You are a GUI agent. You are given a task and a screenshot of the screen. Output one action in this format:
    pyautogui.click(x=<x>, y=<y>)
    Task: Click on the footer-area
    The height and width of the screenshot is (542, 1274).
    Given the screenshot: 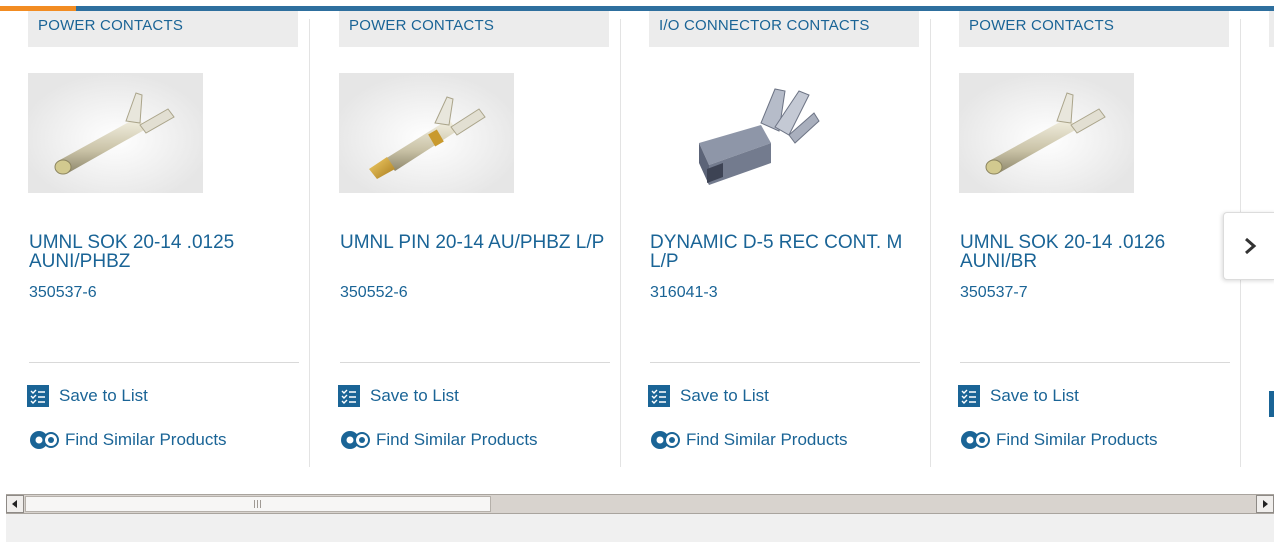 What is the action you would take?
    pyautogui.click(x=640, y=528)
    